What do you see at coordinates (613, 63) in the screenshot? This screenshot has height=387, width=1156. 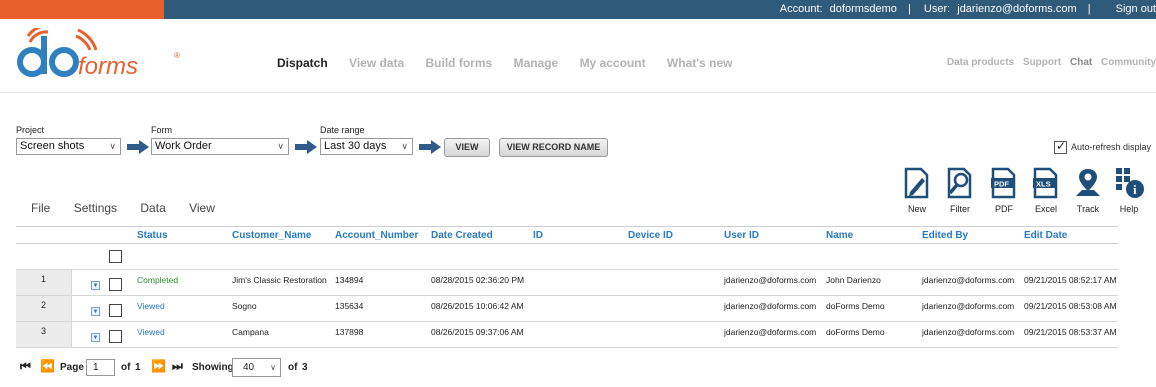 I see `nav-my-account: My account` at bounding box center [613, 63].